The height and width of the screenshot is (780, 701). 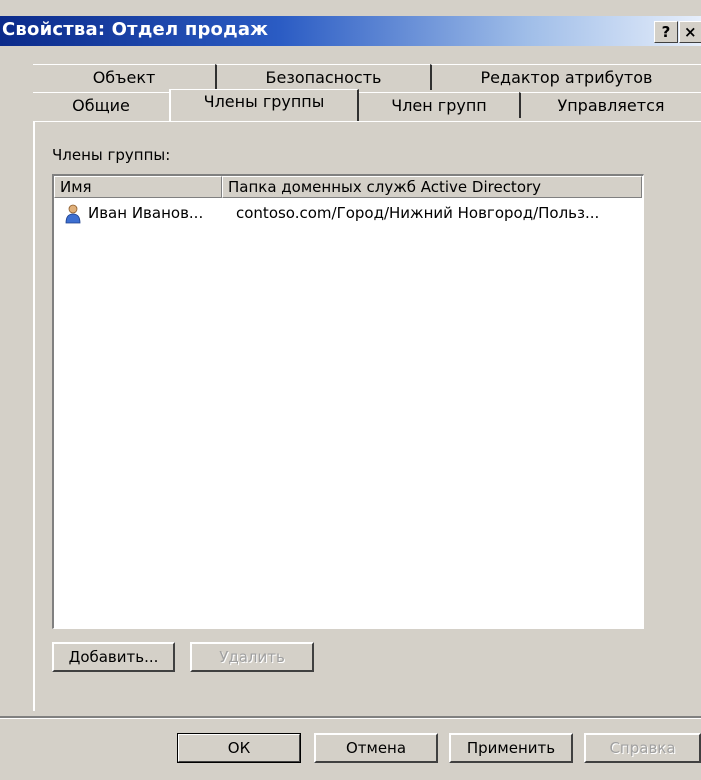 I want to click on tab-managed-by: Управляется, so click(x=610, y=105).